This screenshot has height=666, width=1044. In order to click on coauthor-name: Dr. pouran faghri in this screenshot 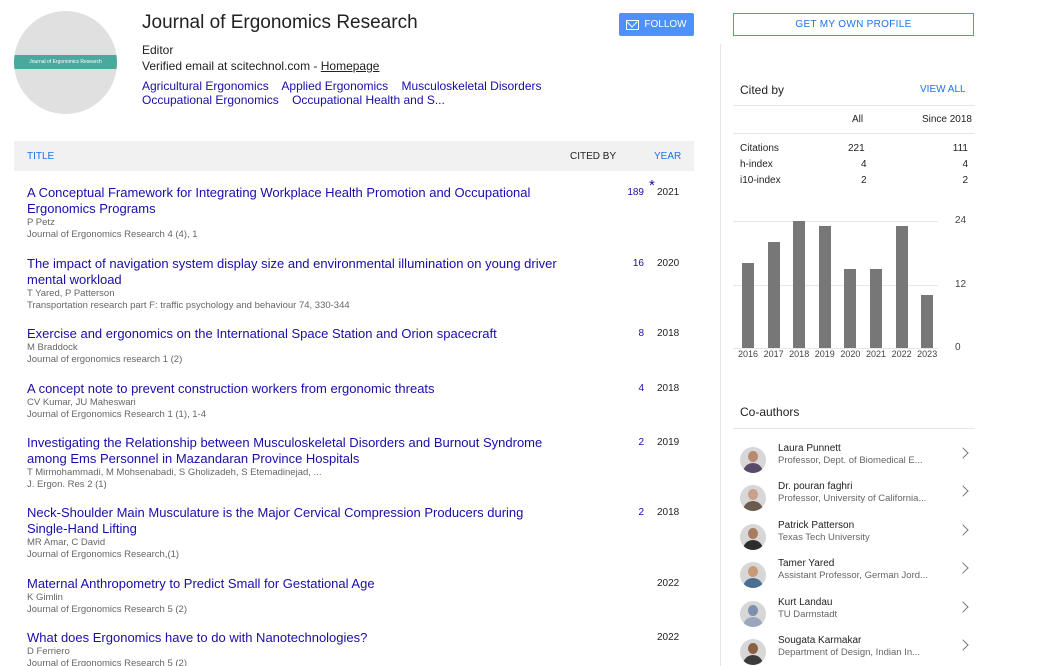, I will do `click(815, 486)`.